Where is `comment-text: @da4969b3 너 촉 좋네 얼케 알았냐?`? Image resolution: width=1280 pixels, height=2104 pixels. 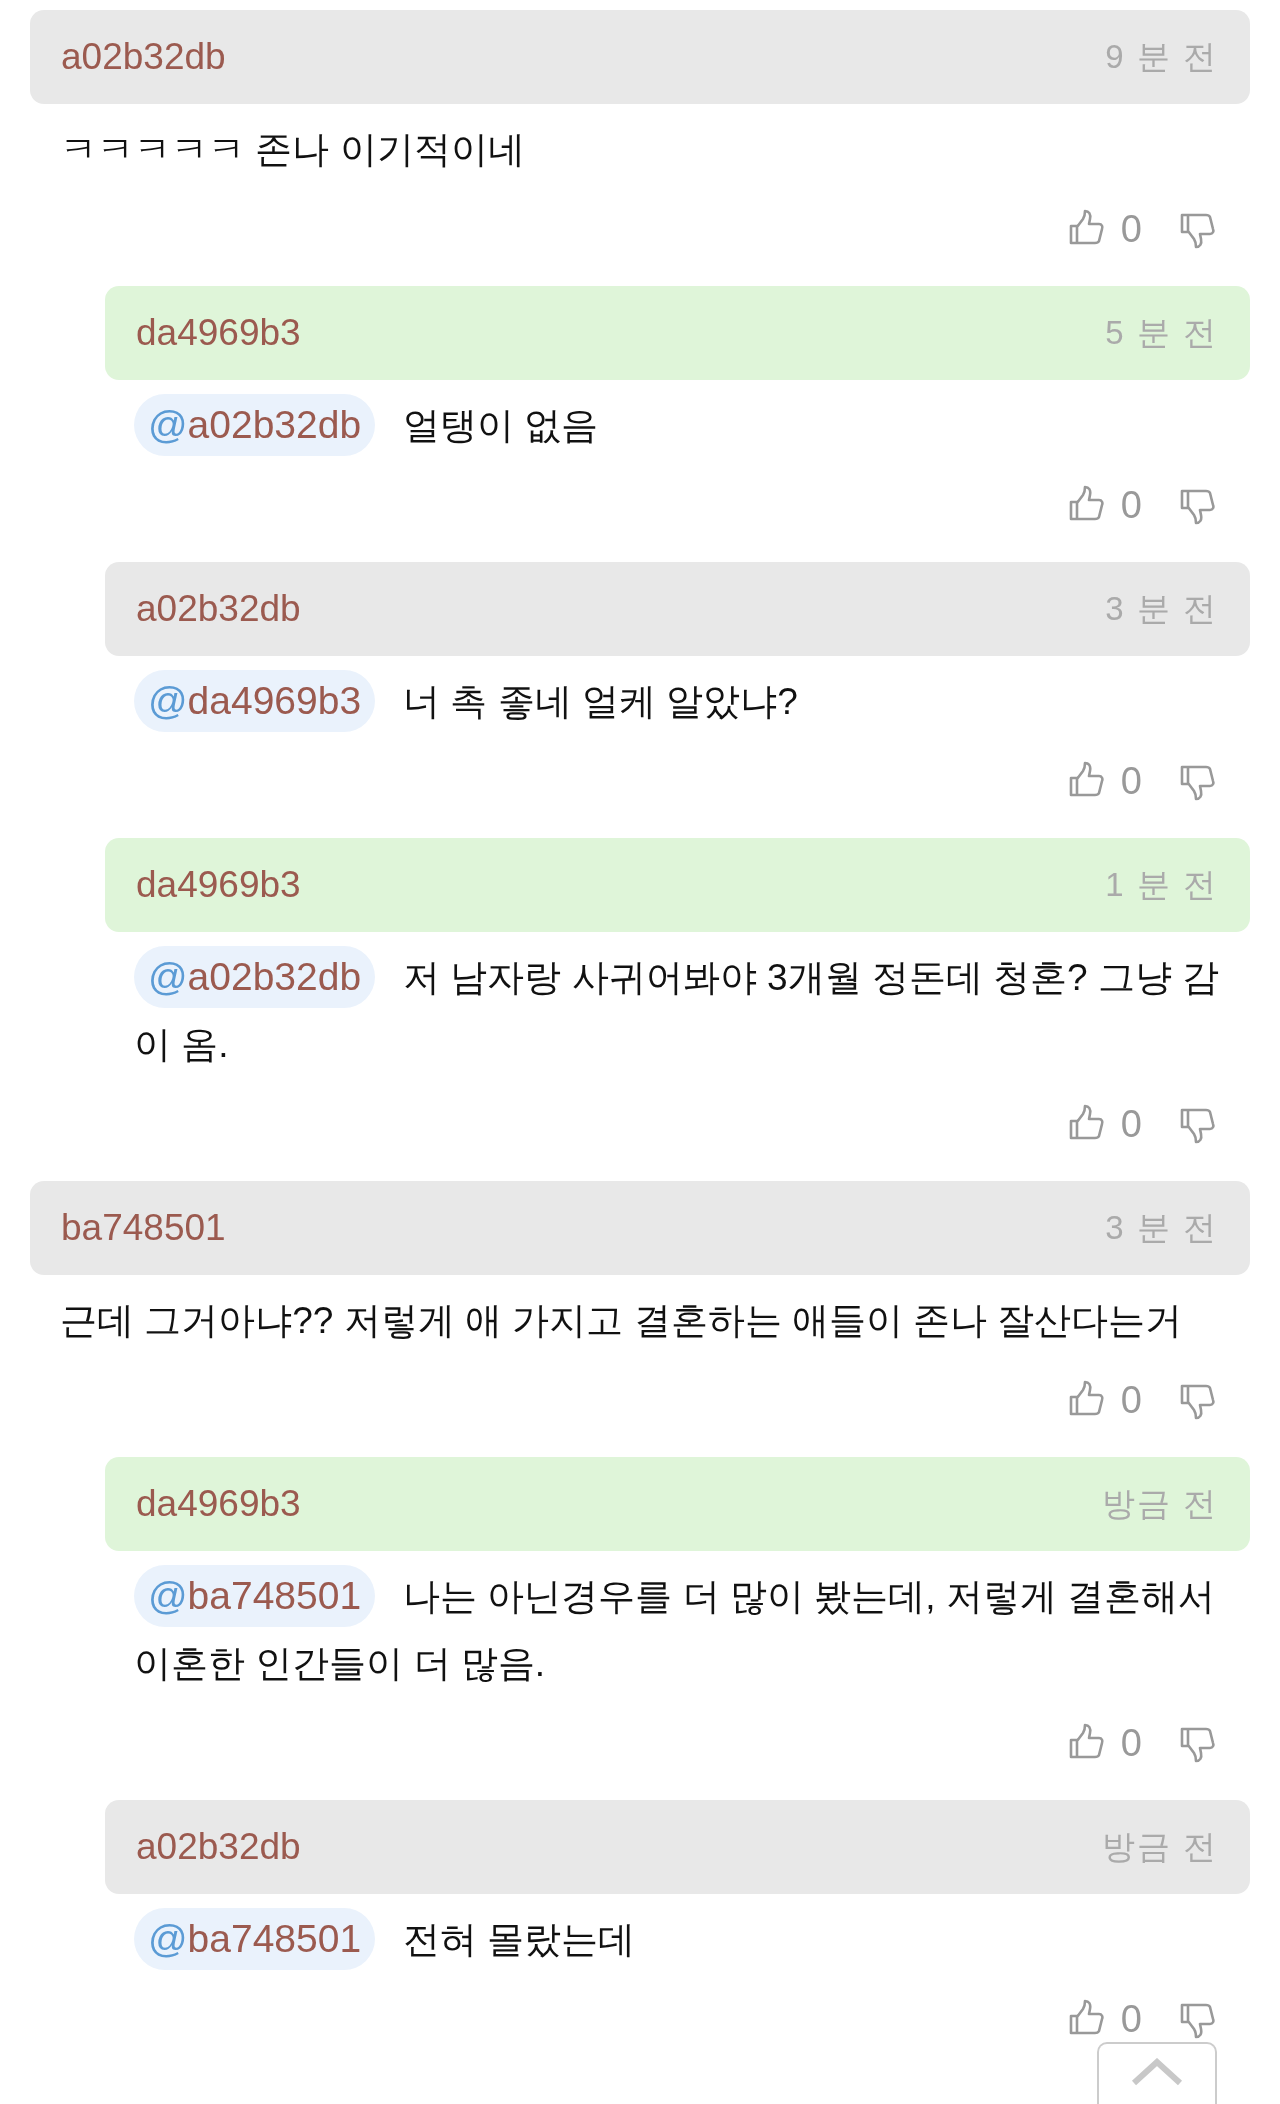
comment-text: @da4969b3 너 촉 좋네 얼케 알았냐? is located at coordinates (677, 702).